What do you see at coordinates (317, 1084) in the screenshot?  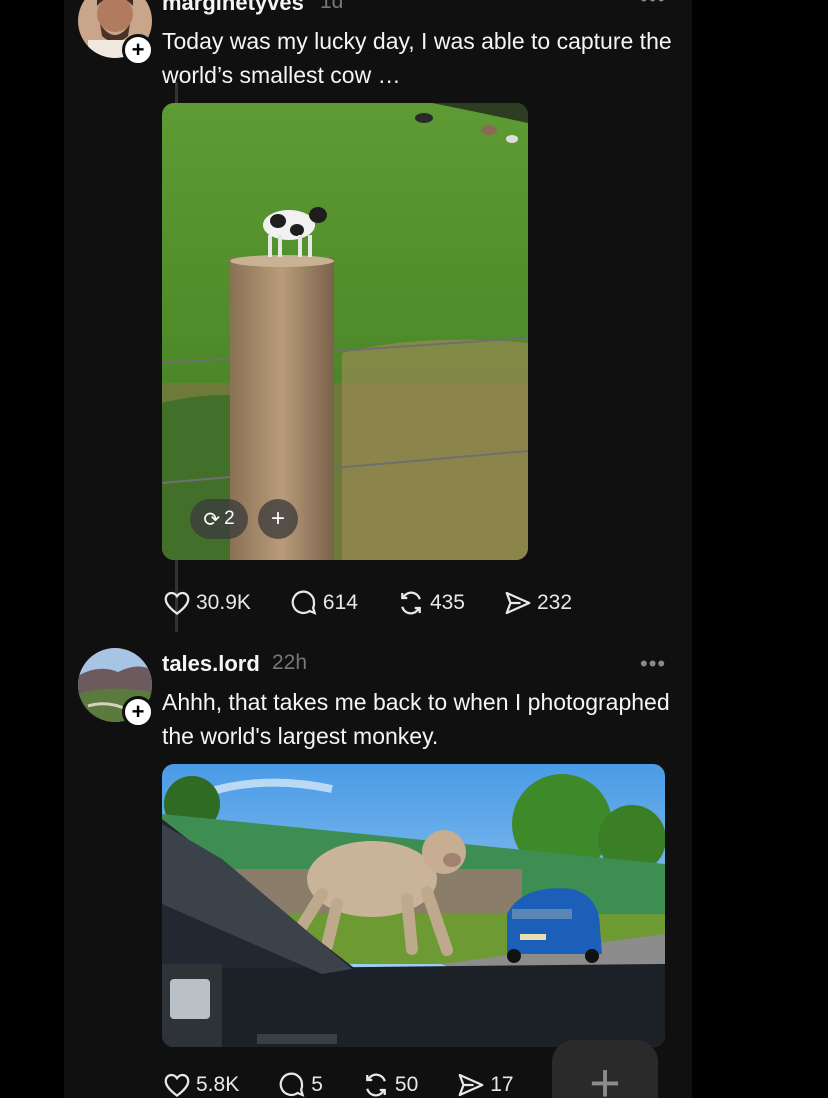 I see `comment-count: 5` at bounding box center [317, 1084].